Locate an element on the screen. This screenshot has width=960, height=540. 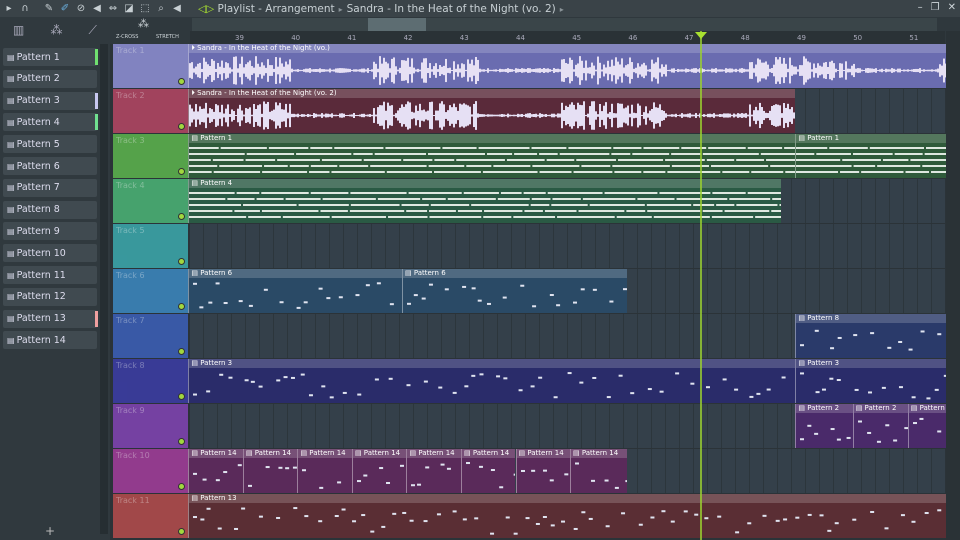
pattern-item: ▤ Pattern 8 is located at coordinates (50, 209).